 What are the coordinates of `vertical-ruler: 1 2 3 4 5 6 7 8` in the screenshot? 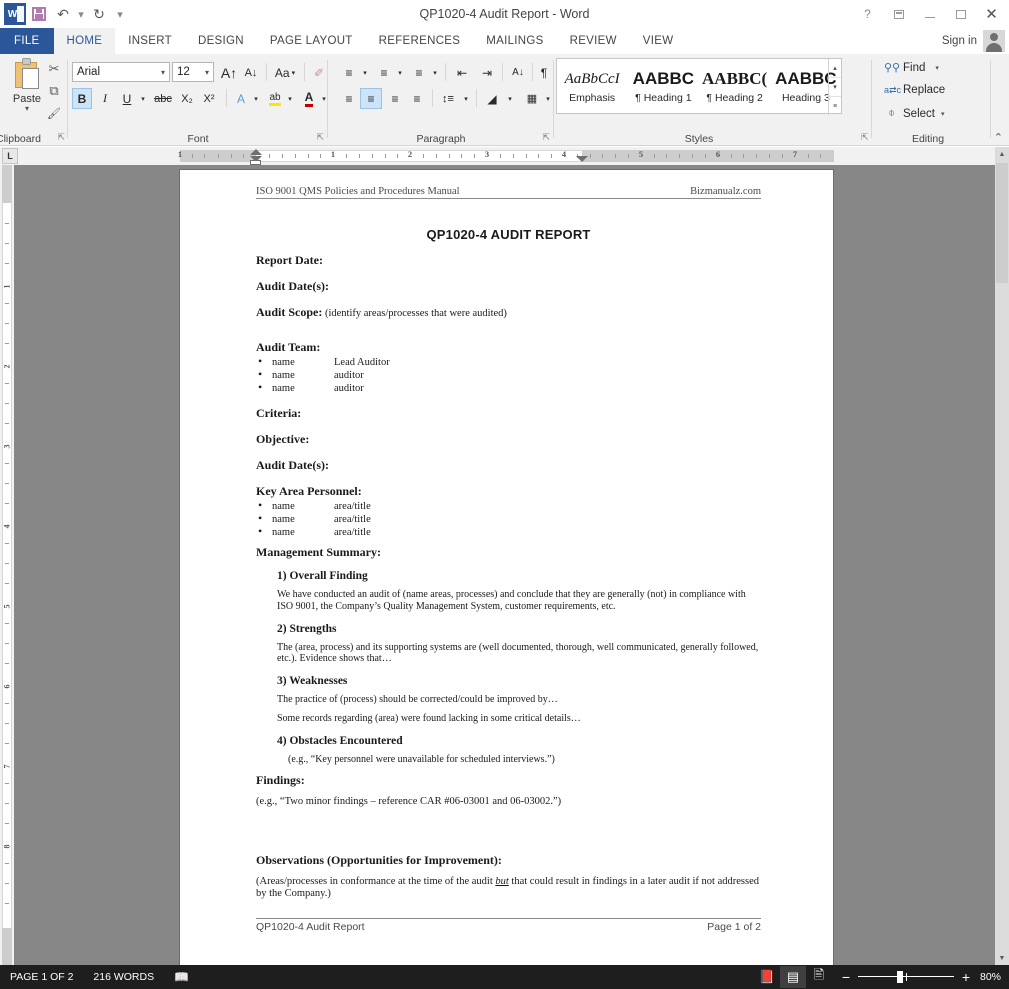 It's located at (7, 565).